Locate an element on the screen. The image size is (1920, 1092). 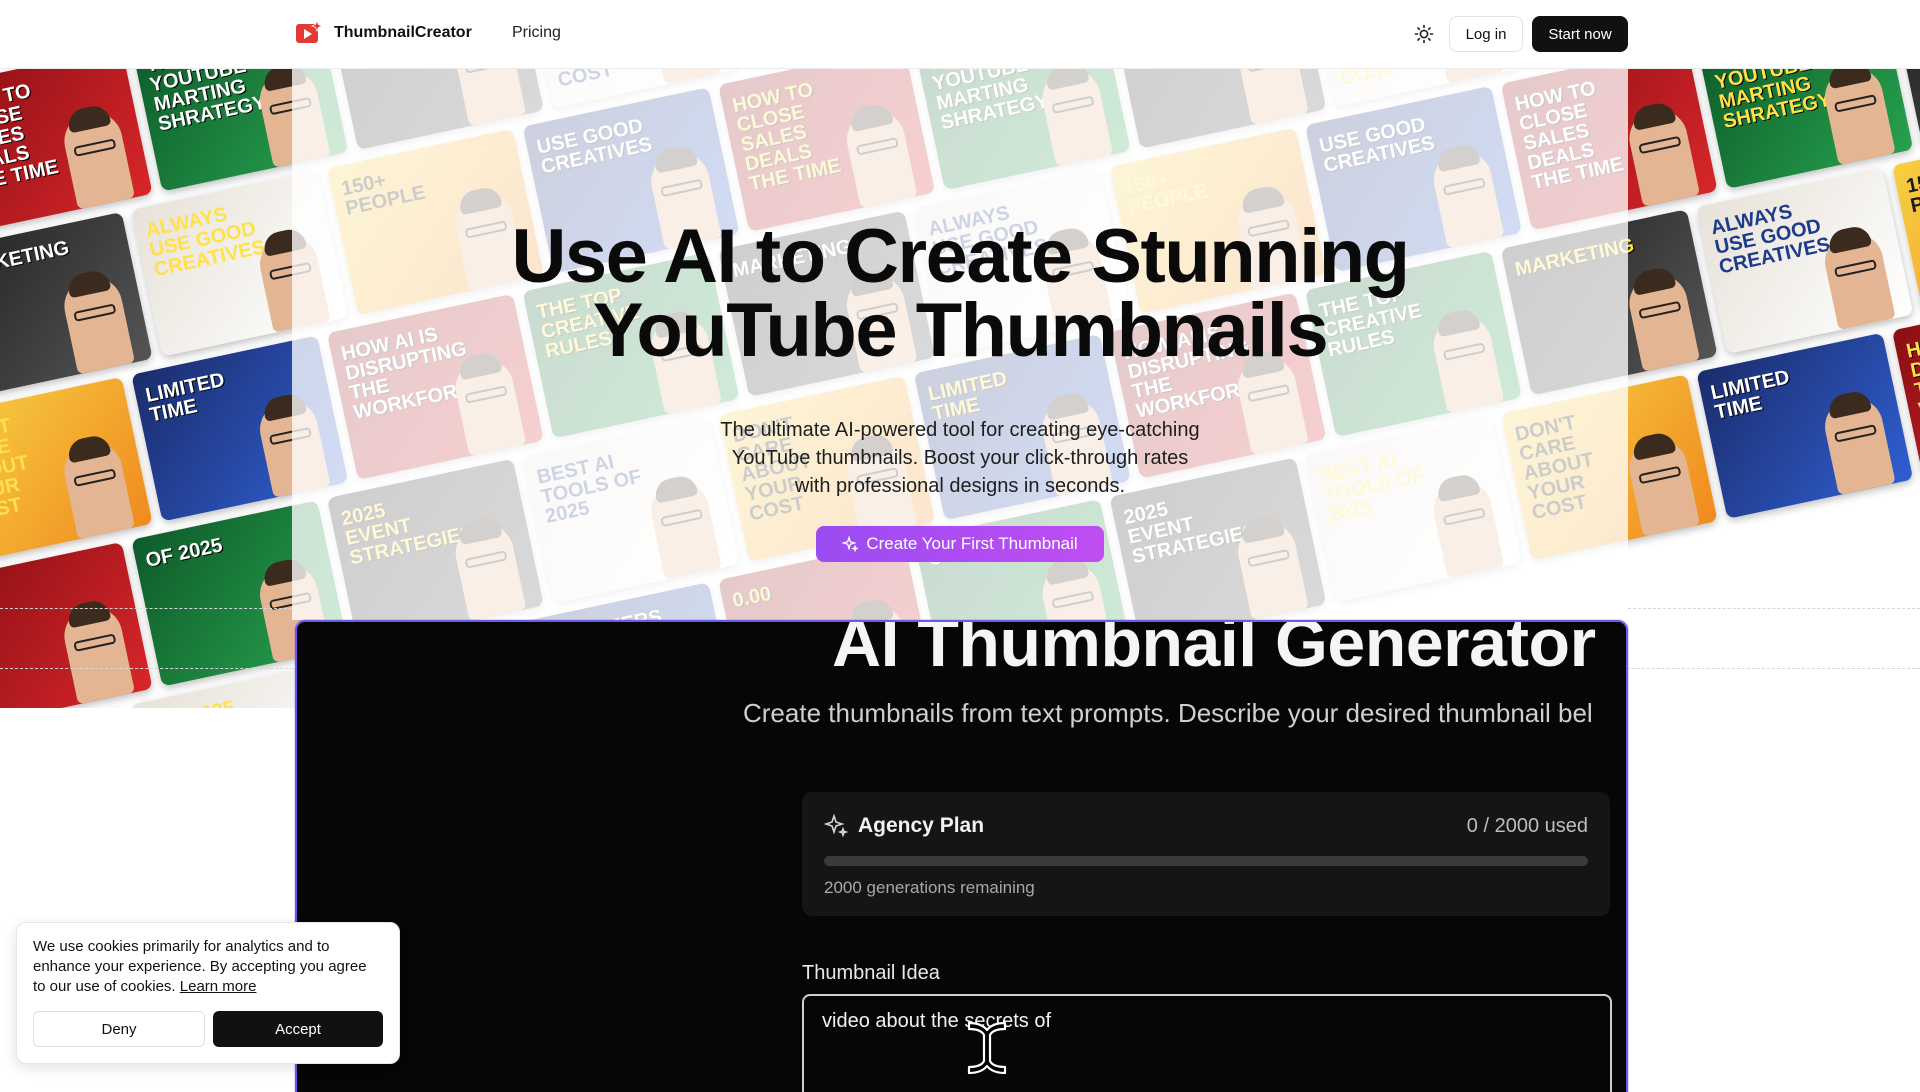
hero-title-line2: YouTube Thumbnails is located at coordinates (960, 330).